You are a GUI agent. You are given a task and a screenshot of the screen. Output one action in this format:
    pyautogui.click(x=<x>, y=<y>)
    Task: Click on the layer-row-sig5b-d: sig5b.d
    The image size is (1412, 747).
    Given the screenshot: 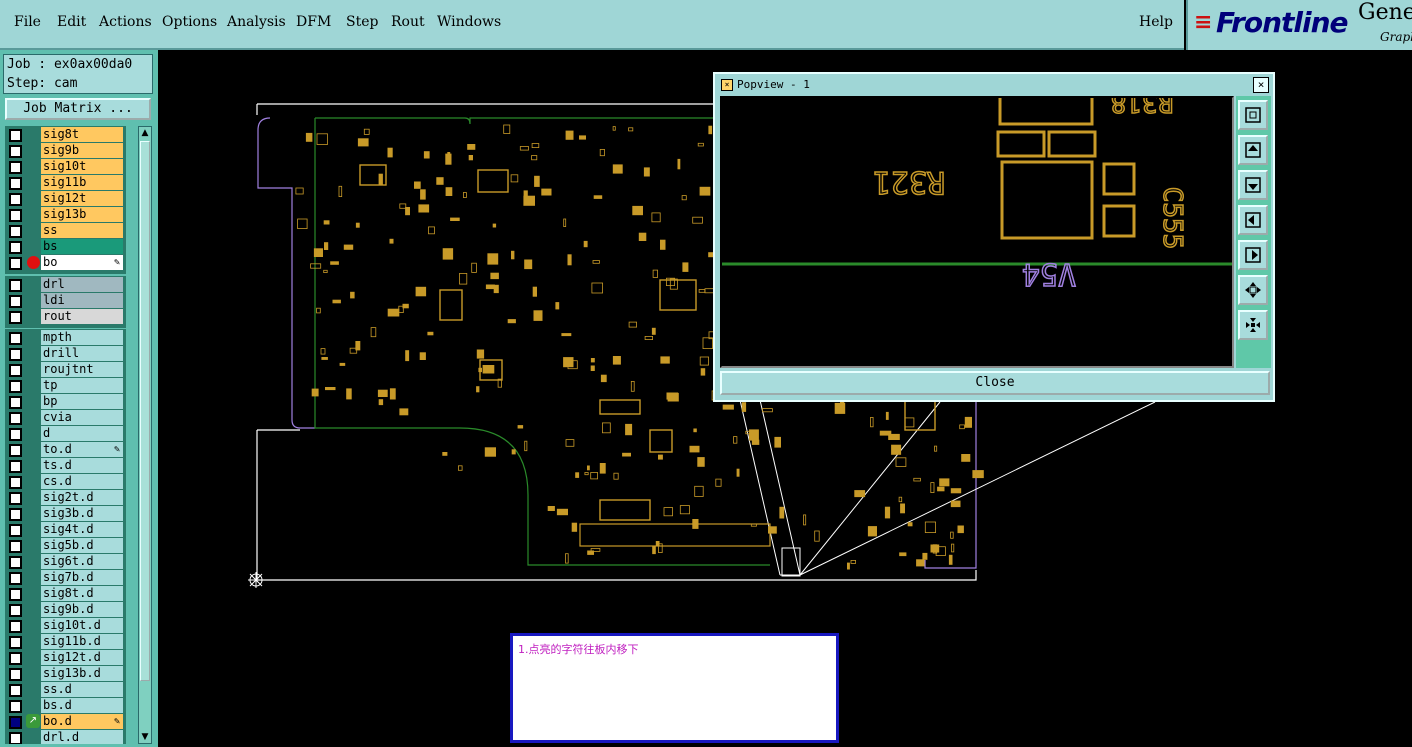 What is the action you would take?
    pyautogui.click(x=65, y=546)
    